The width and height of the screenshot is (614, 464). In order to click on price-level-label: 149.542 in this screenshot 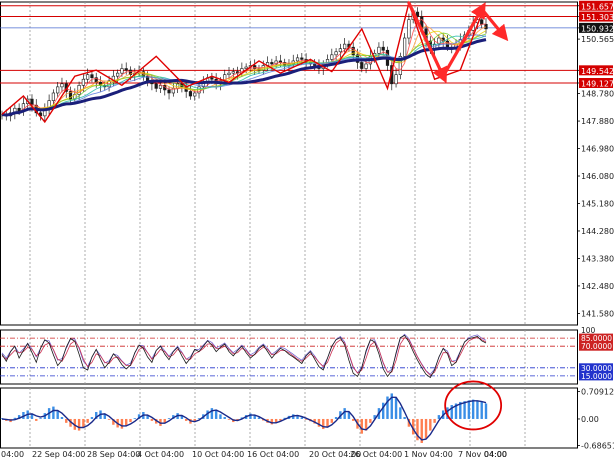, I will do `click(597, 71)`.